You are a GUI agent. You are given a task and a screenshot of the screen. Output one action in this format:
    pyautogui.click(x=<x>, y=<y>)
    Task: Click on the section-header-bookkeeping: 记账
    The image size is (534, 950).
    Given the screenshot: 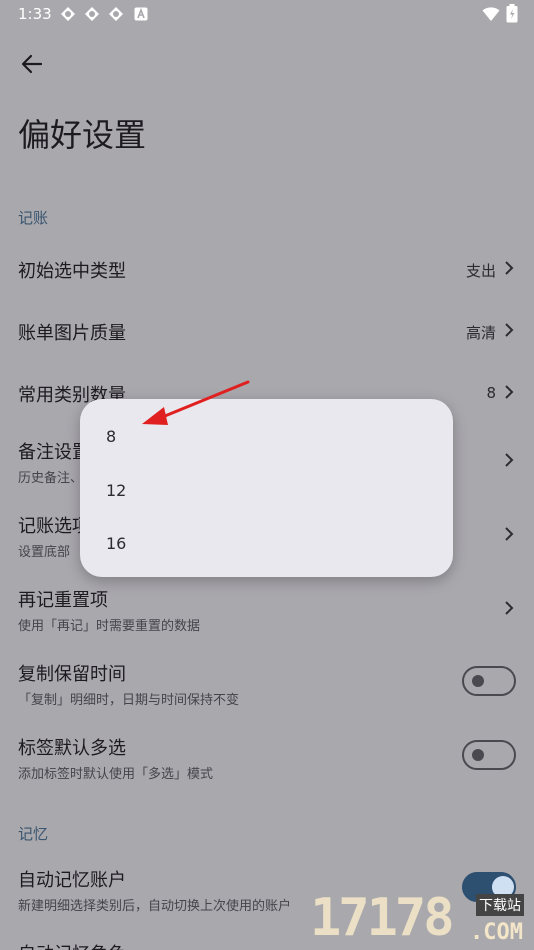 What is the action you would take?
    pyautogui.click(x=33, y=218)
    